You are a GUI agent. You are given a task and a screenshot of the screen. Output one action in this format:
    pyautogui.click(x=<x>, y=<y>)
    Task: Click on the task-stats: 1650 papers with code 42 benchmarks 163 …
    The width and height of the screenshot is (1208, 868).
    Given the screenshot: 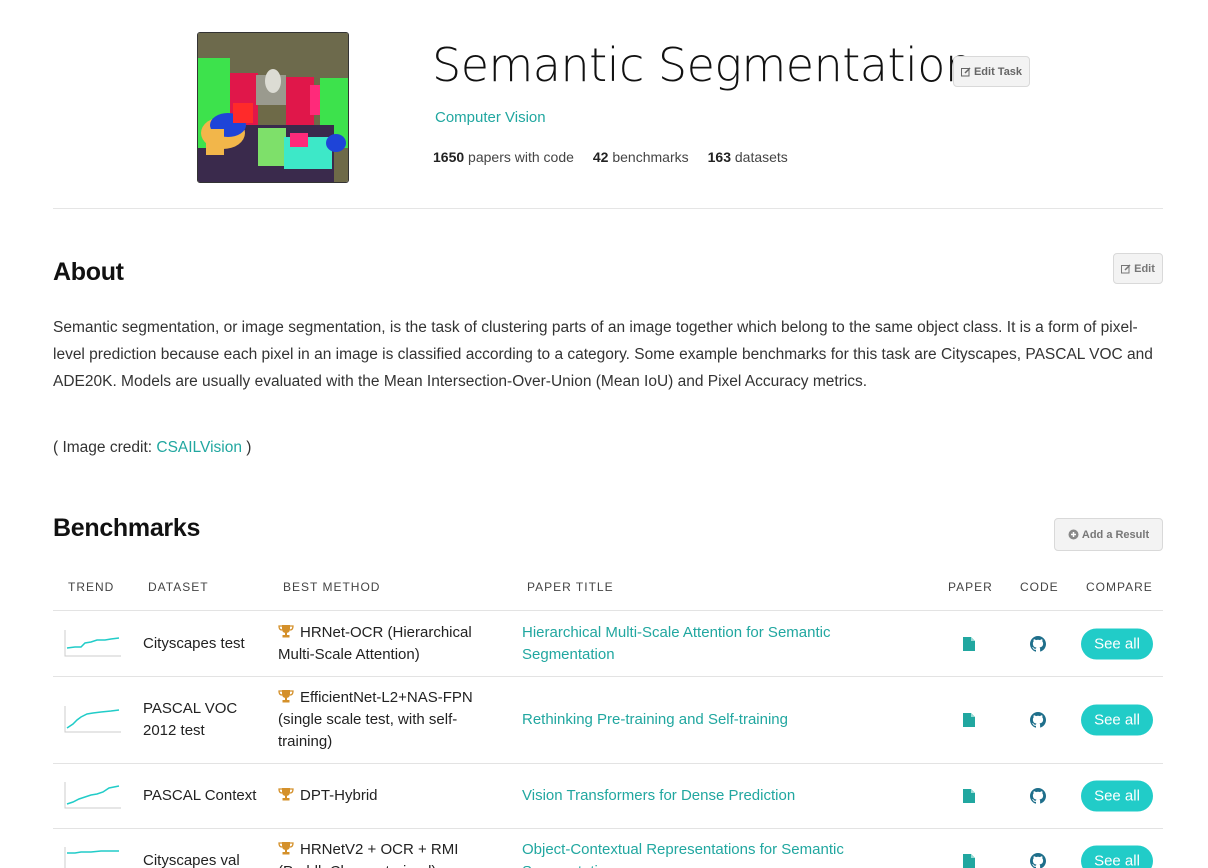 What is the action you would take?
    pyautogui.click(x=610, y=157)
    